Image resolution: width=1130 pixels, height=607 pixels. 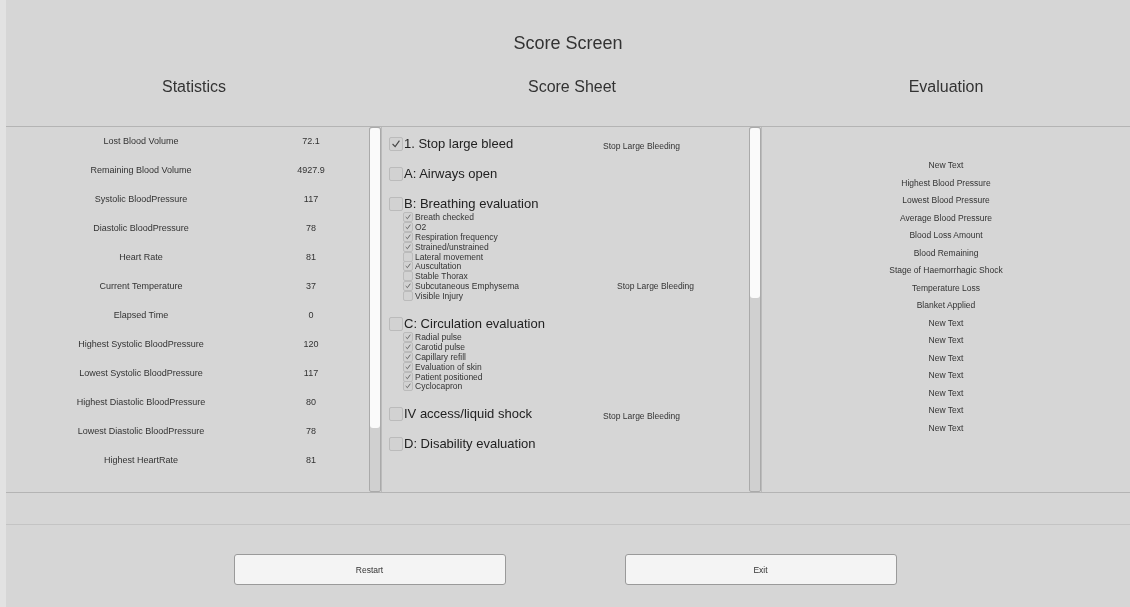 What do you see at coordinates (946, 182) in the screenshot?
I see `evaluation-text: Highest Blood Pressure` at bounding box center [946, 182].